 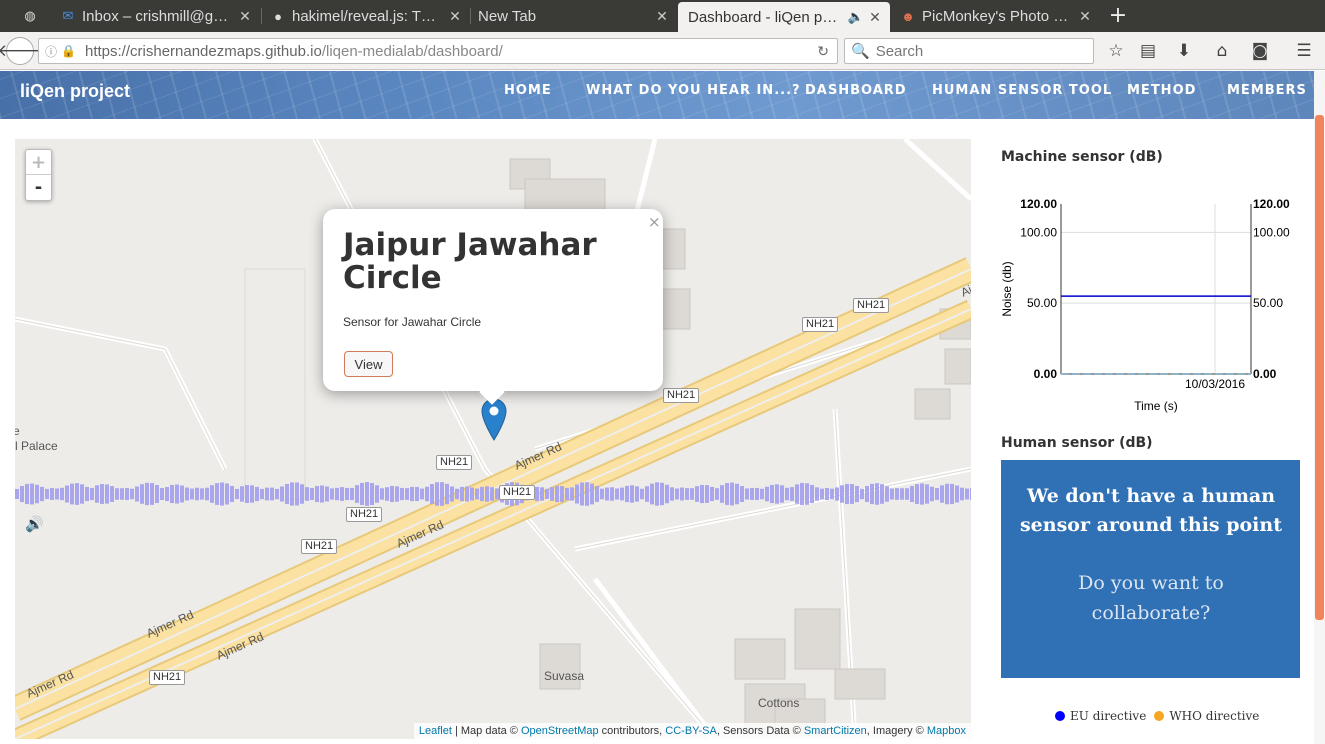 What do you see at coordinates (1184, 51) in the screenshot?
I see `downloads-icon: ⬇` at bounding box center [1184, 51].